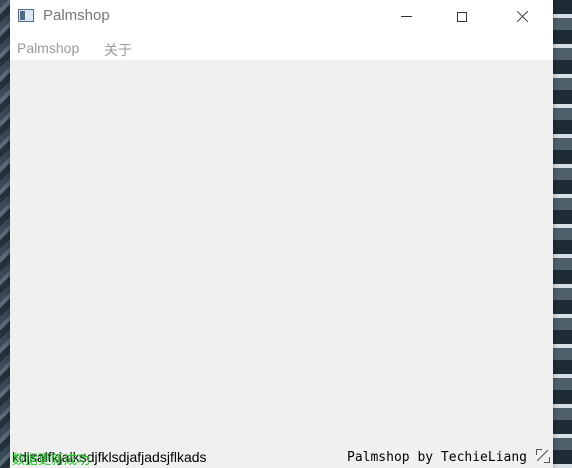  What do you see at coordinates (281, 16) in the screenshot?
I see `title-bar: Palmshop` at bounding box center [281, 16].